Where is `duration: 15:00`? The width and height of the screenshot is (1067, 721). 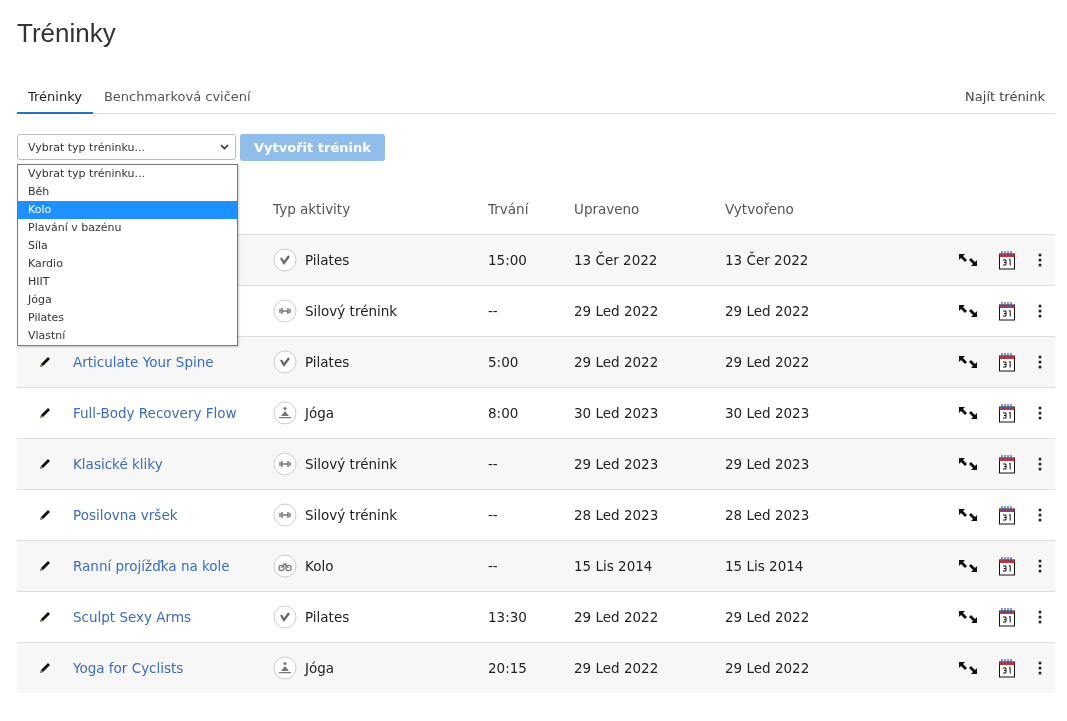
duration: 15:00 is located at coordinates (508, 260).